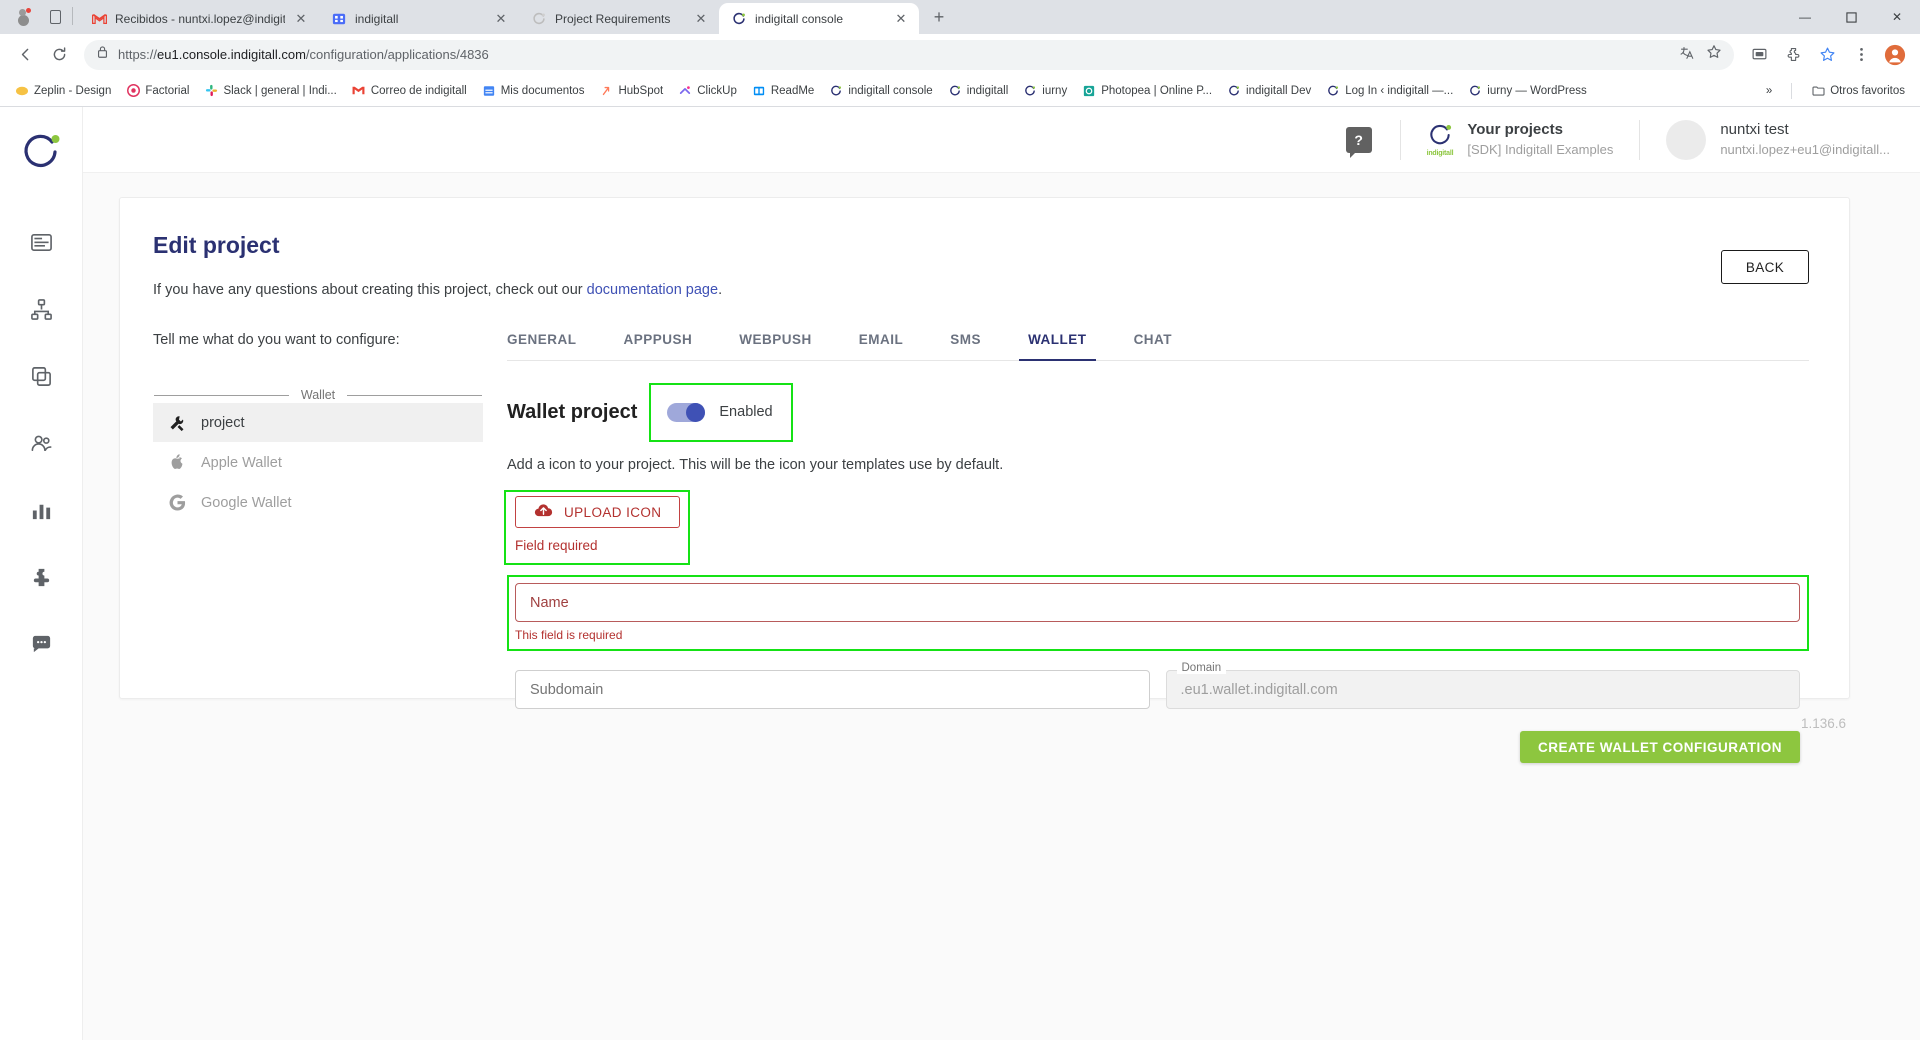  What do you see at coordinates (1153, 346) in the screenshot?
I see `tab-chat: CHAT` at bounding box center [1153, 346].